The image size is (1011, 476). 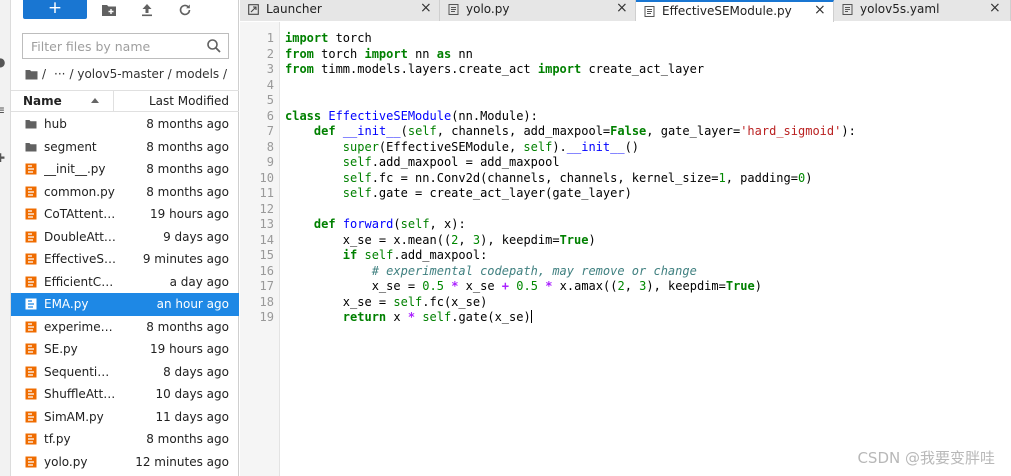 I want to click on file-row: CoTAttenti… 19 hours ago, so click(x=125, y=214).